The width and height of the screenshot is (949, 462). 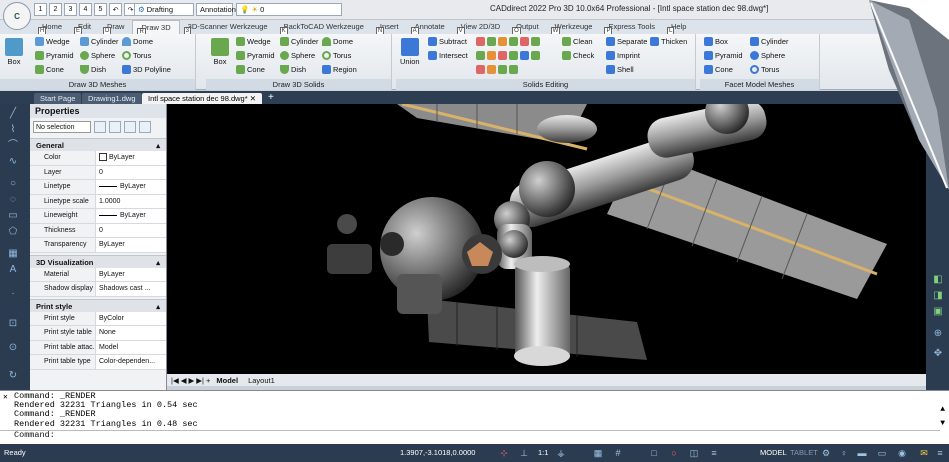 I want to click on tab-insert: Insert N, so click(x=389, y=28).